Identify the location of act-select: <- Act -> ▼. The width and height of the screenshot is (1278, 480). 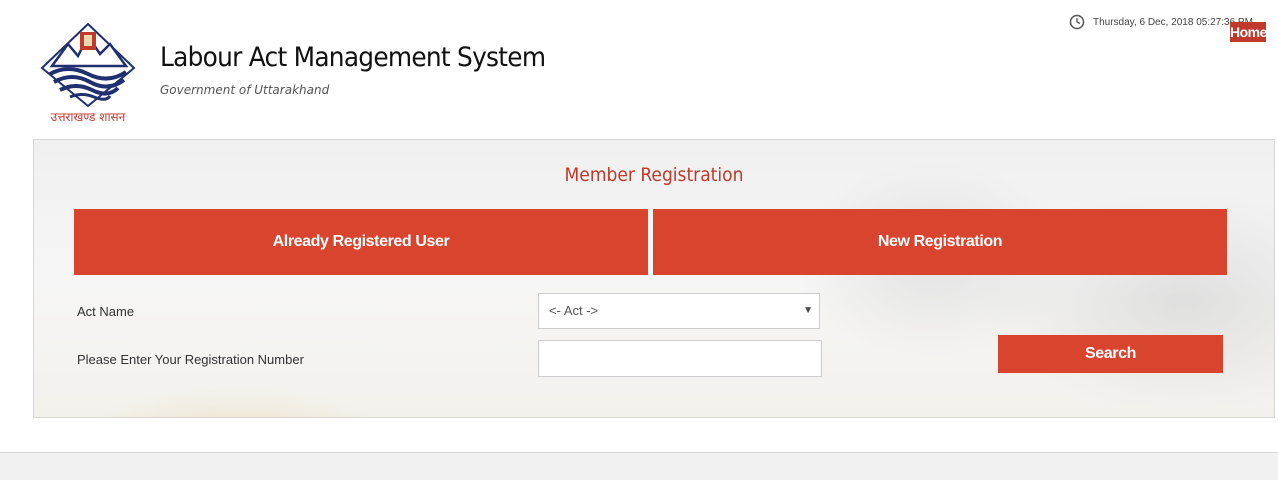
(679, 311).